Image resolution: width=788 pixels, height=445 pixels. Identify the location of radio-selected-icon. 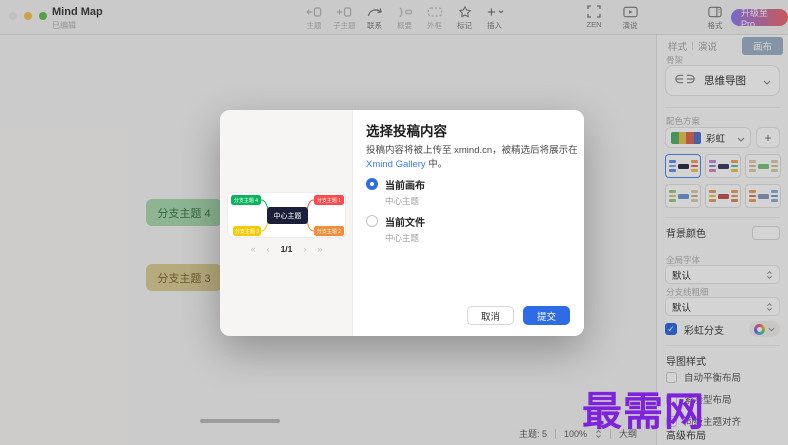
(372, 184).